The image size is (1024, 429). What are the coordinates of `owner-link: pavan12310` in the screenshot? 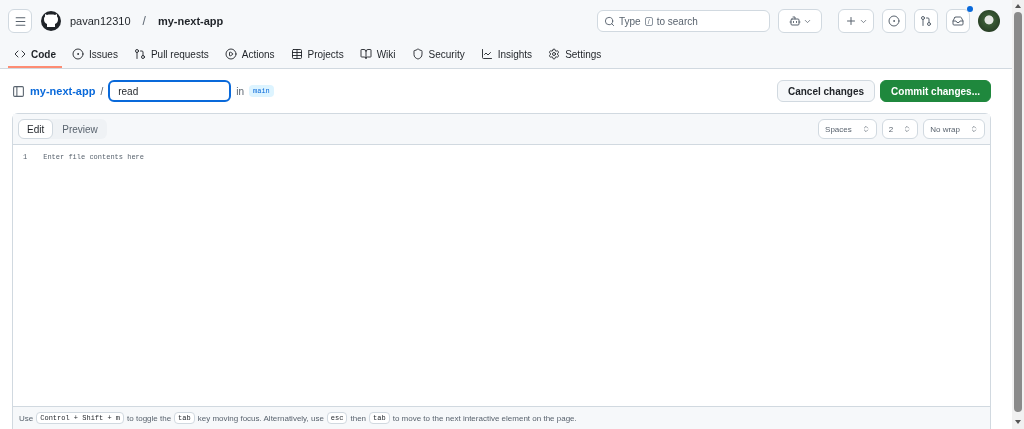 It's located at (100, 21).